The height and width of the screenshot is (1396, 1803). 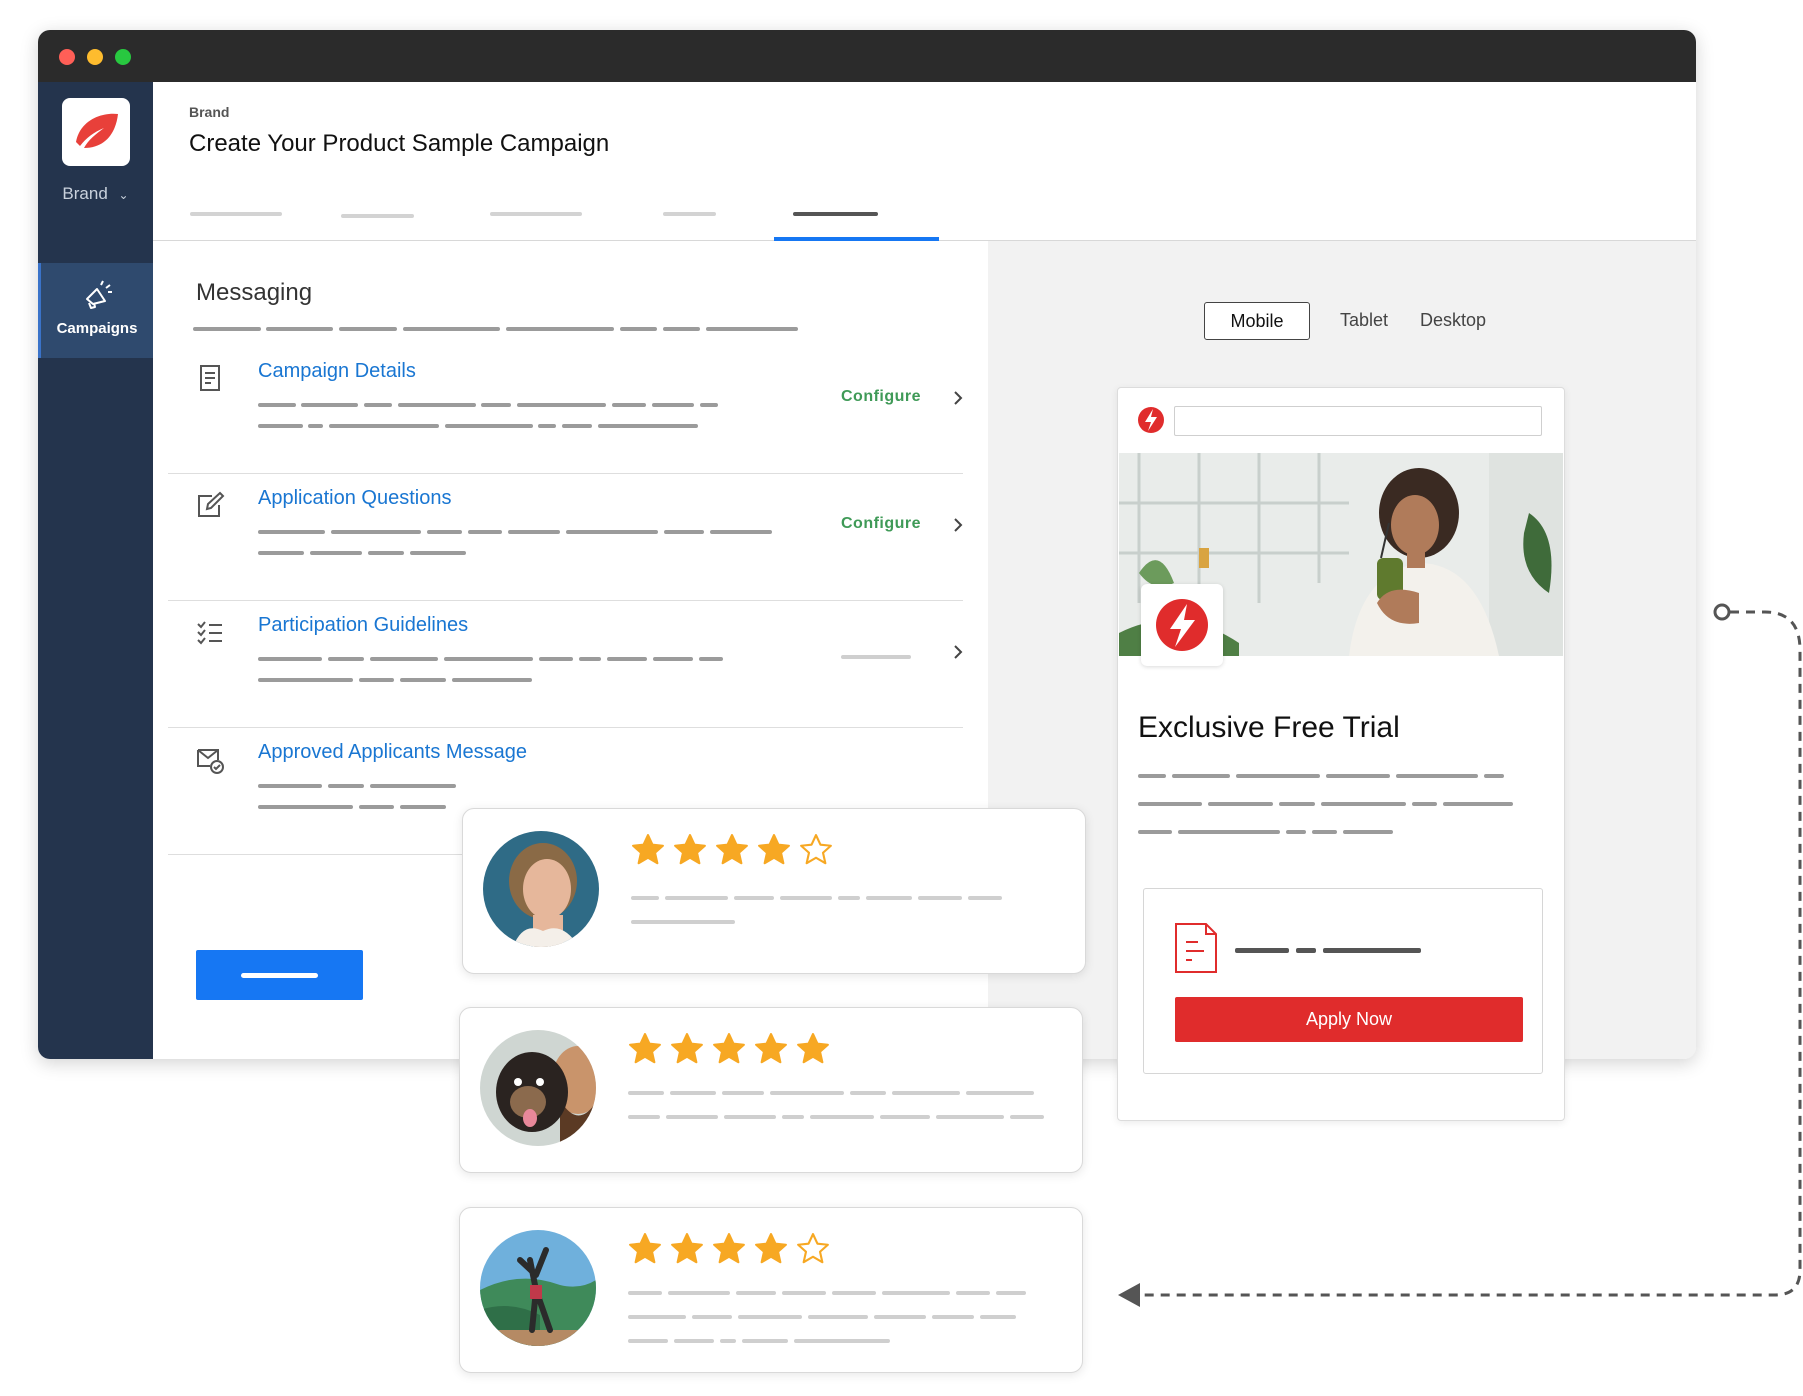 I want to click on row-title: Campaign Details, so click(x=337, y=371).